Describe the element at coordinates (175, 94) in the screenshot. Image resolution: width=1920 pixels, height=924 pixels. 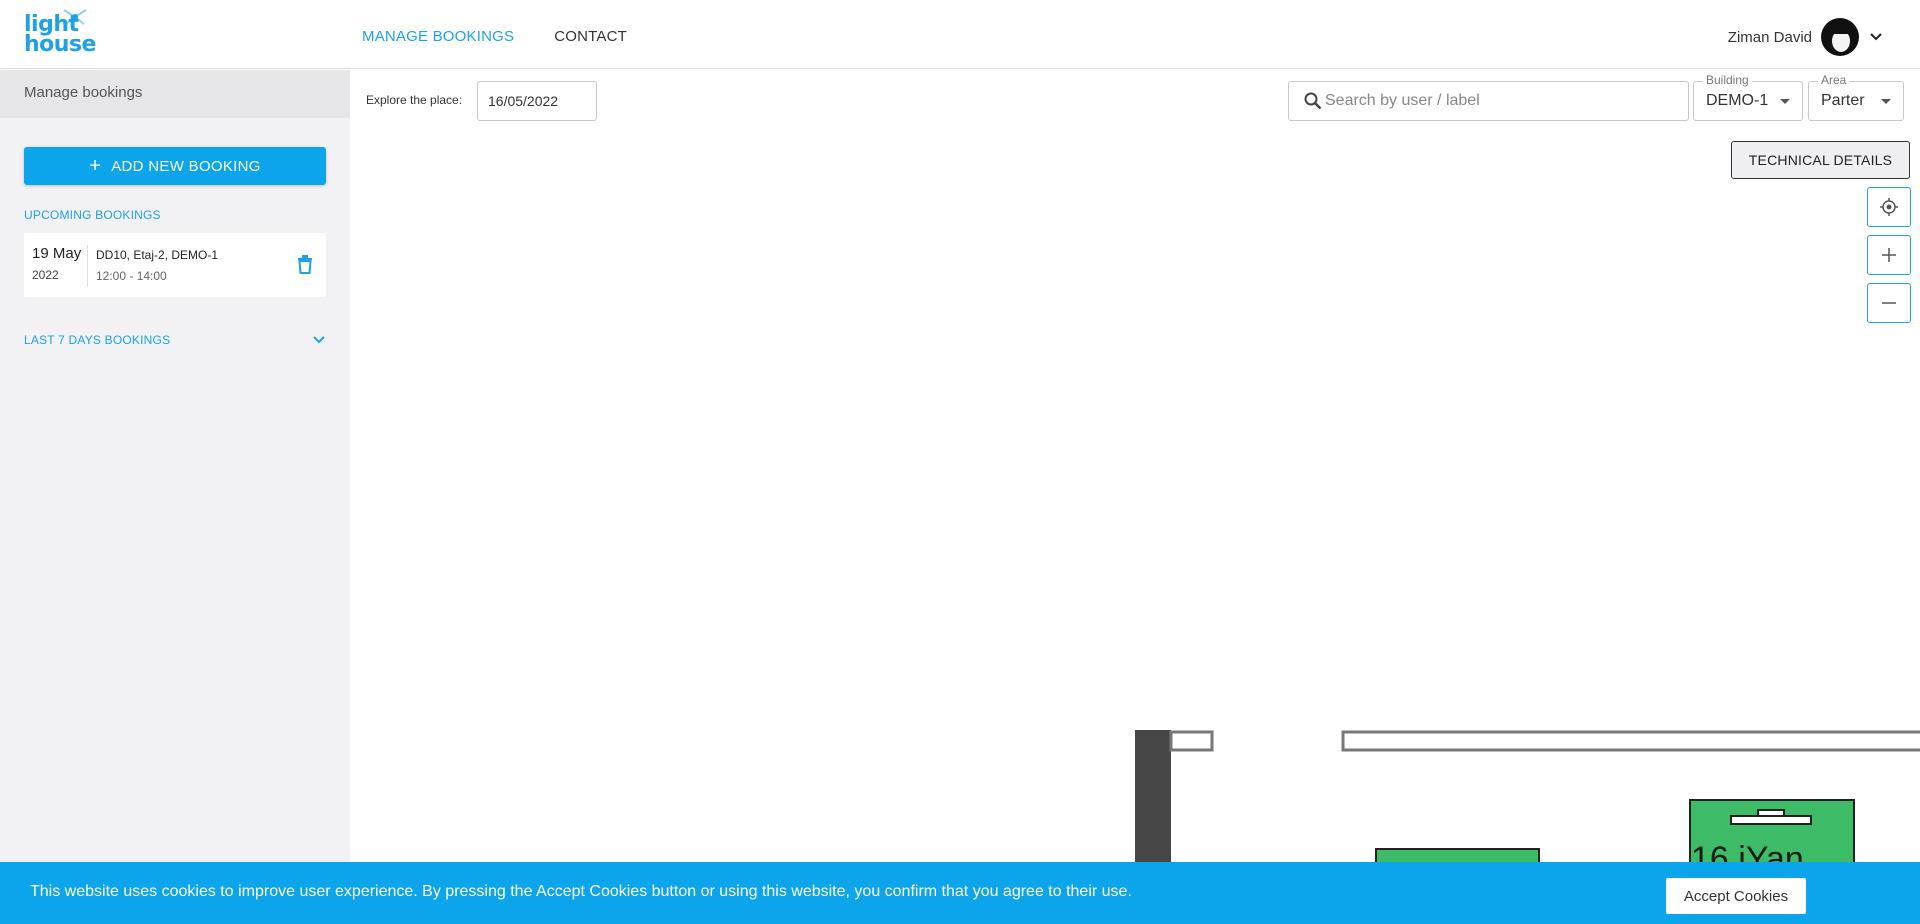
I see `sidebar-title: Manage bookings` at that location.